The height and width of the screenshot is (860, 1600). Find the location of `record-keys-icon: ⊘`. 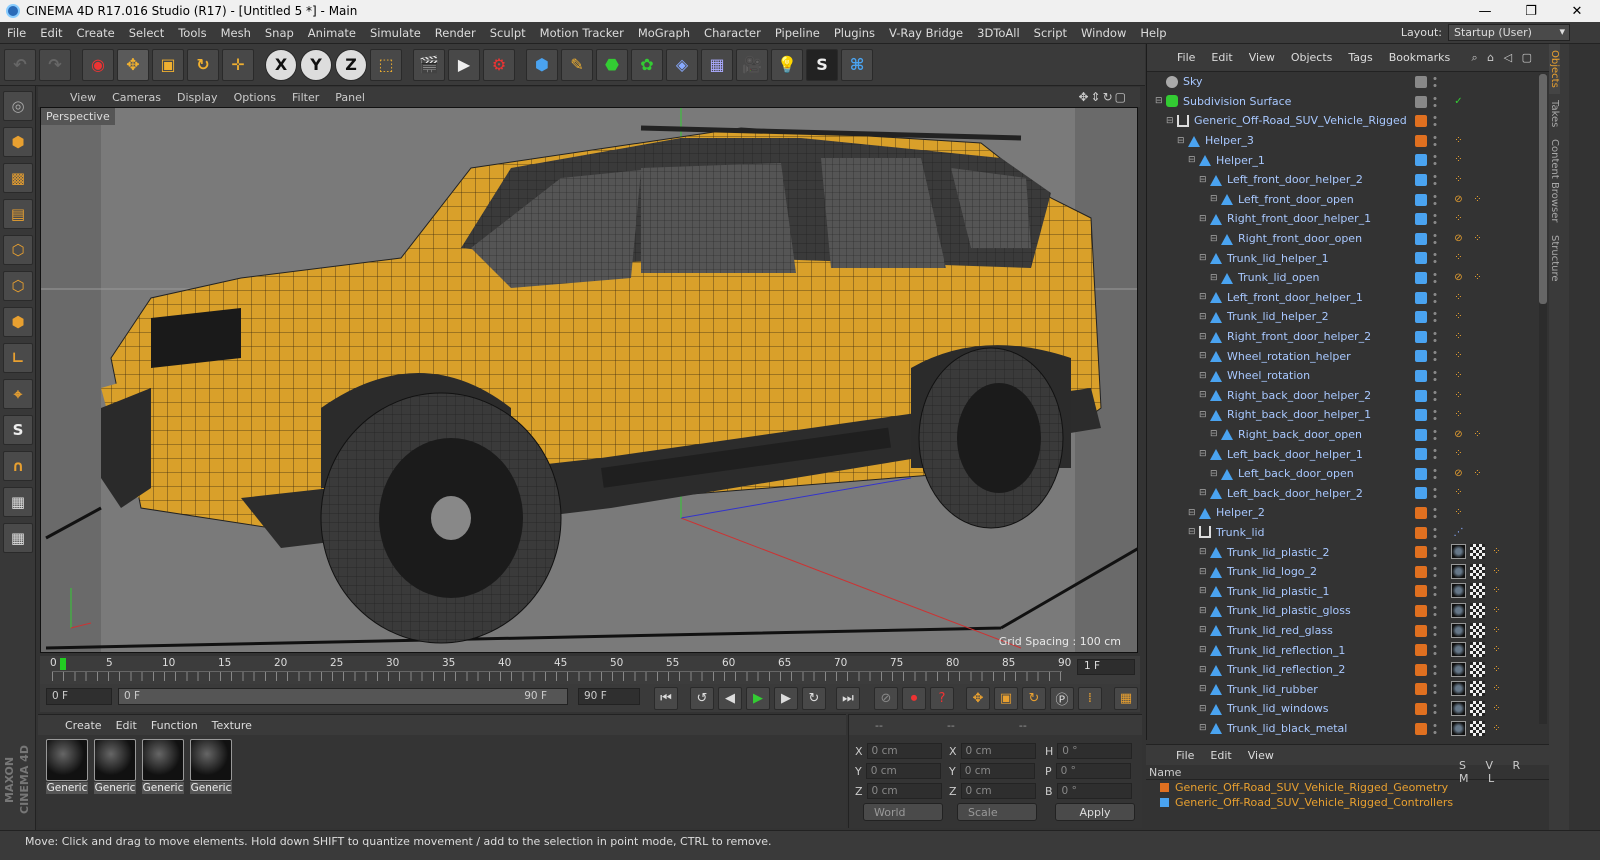

record-keys-icon: ⊘ is located at coordinates (886, 698).